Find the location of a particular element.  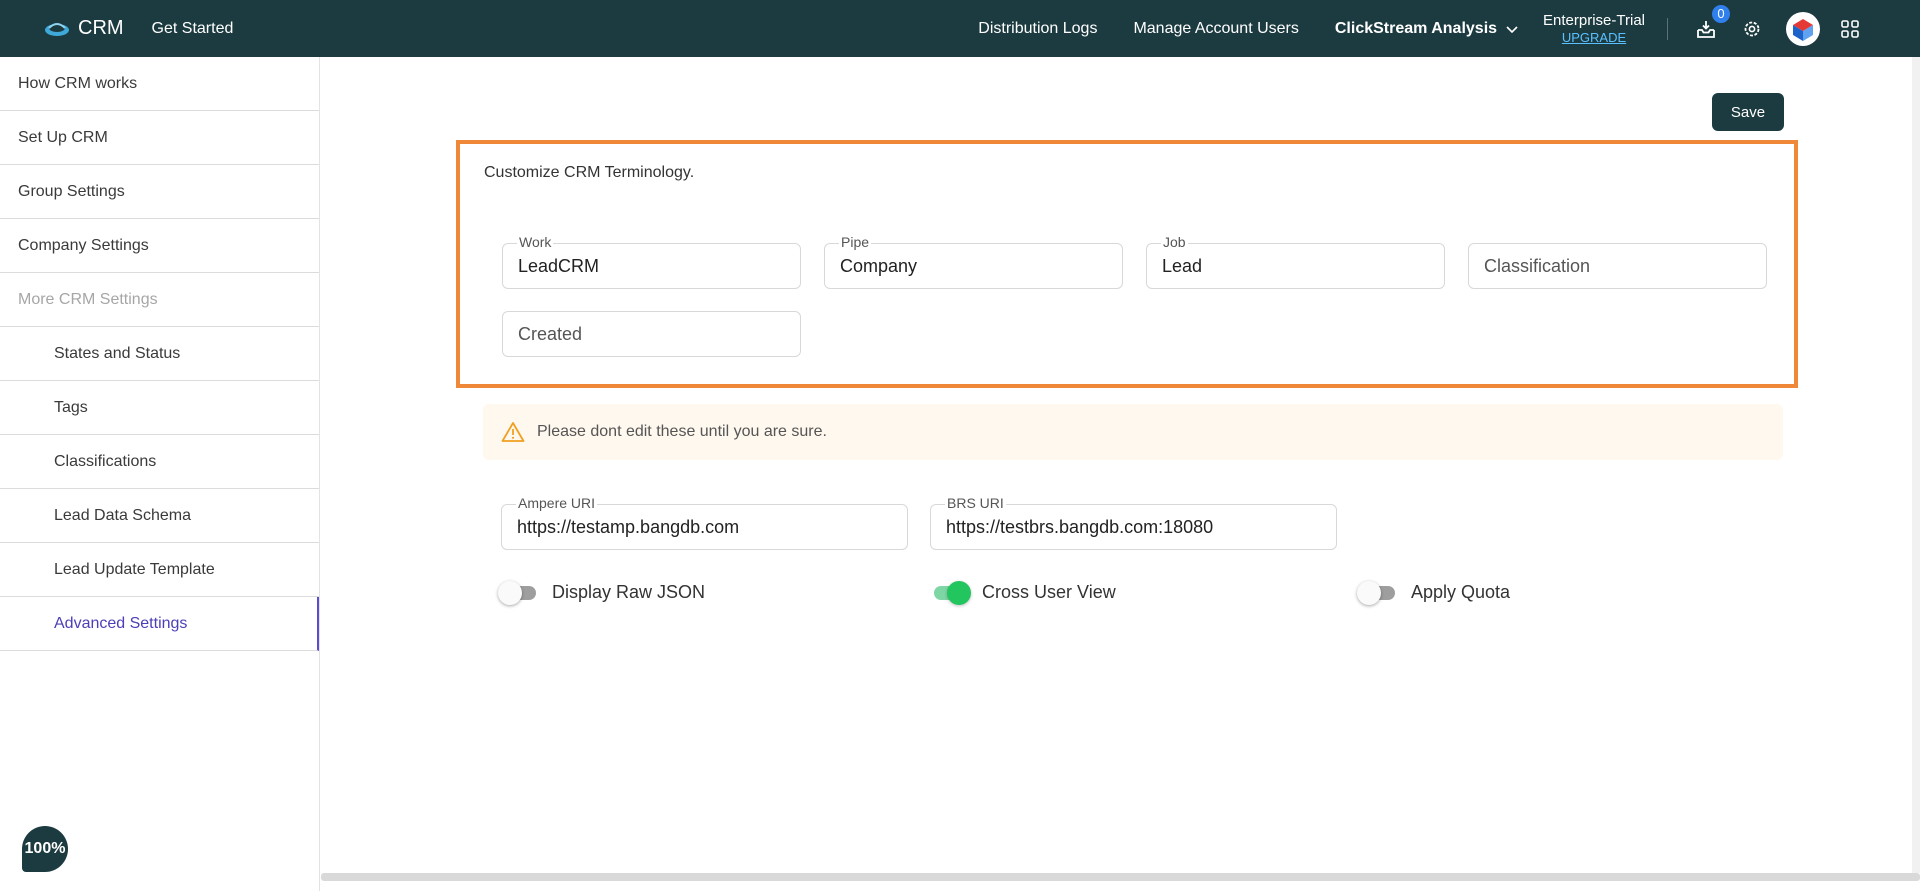

term-field-pipe: Pipe is located at coordinates (973, 261).